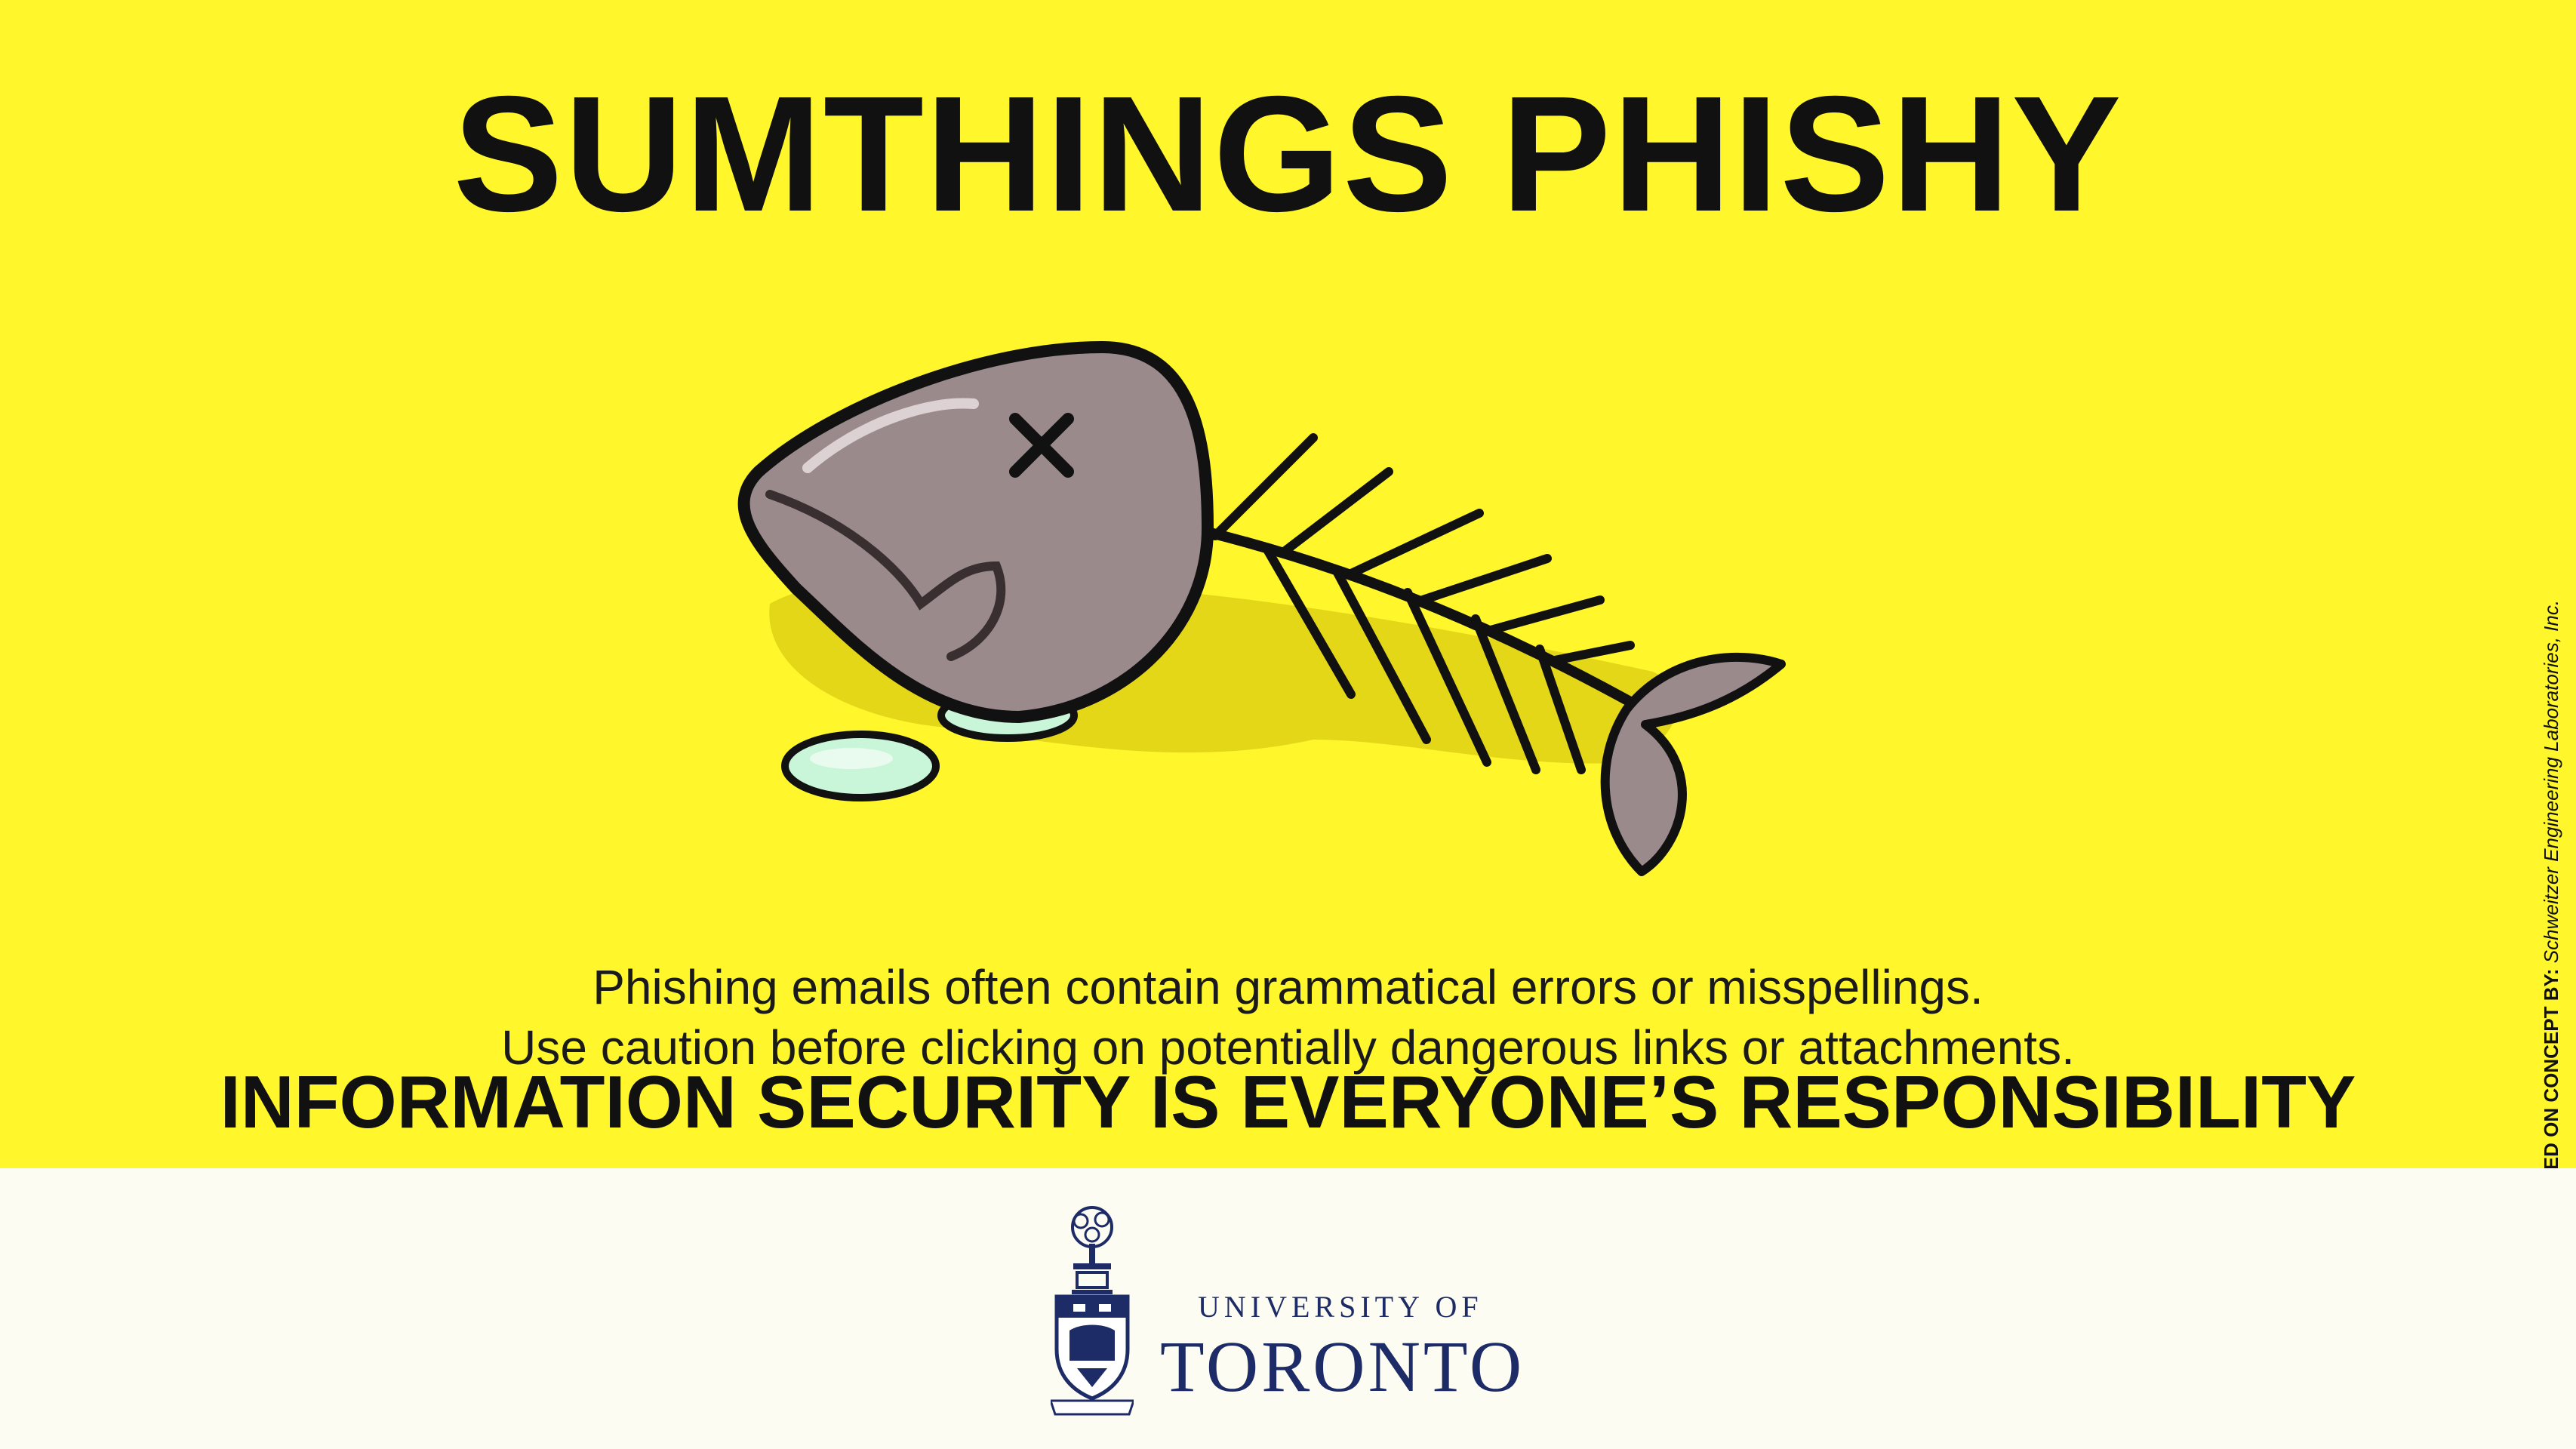 Image resolution: width=2576 pixels, height=1449 pixels. I want to click on university-crest-icon, so click(1092, 1311).